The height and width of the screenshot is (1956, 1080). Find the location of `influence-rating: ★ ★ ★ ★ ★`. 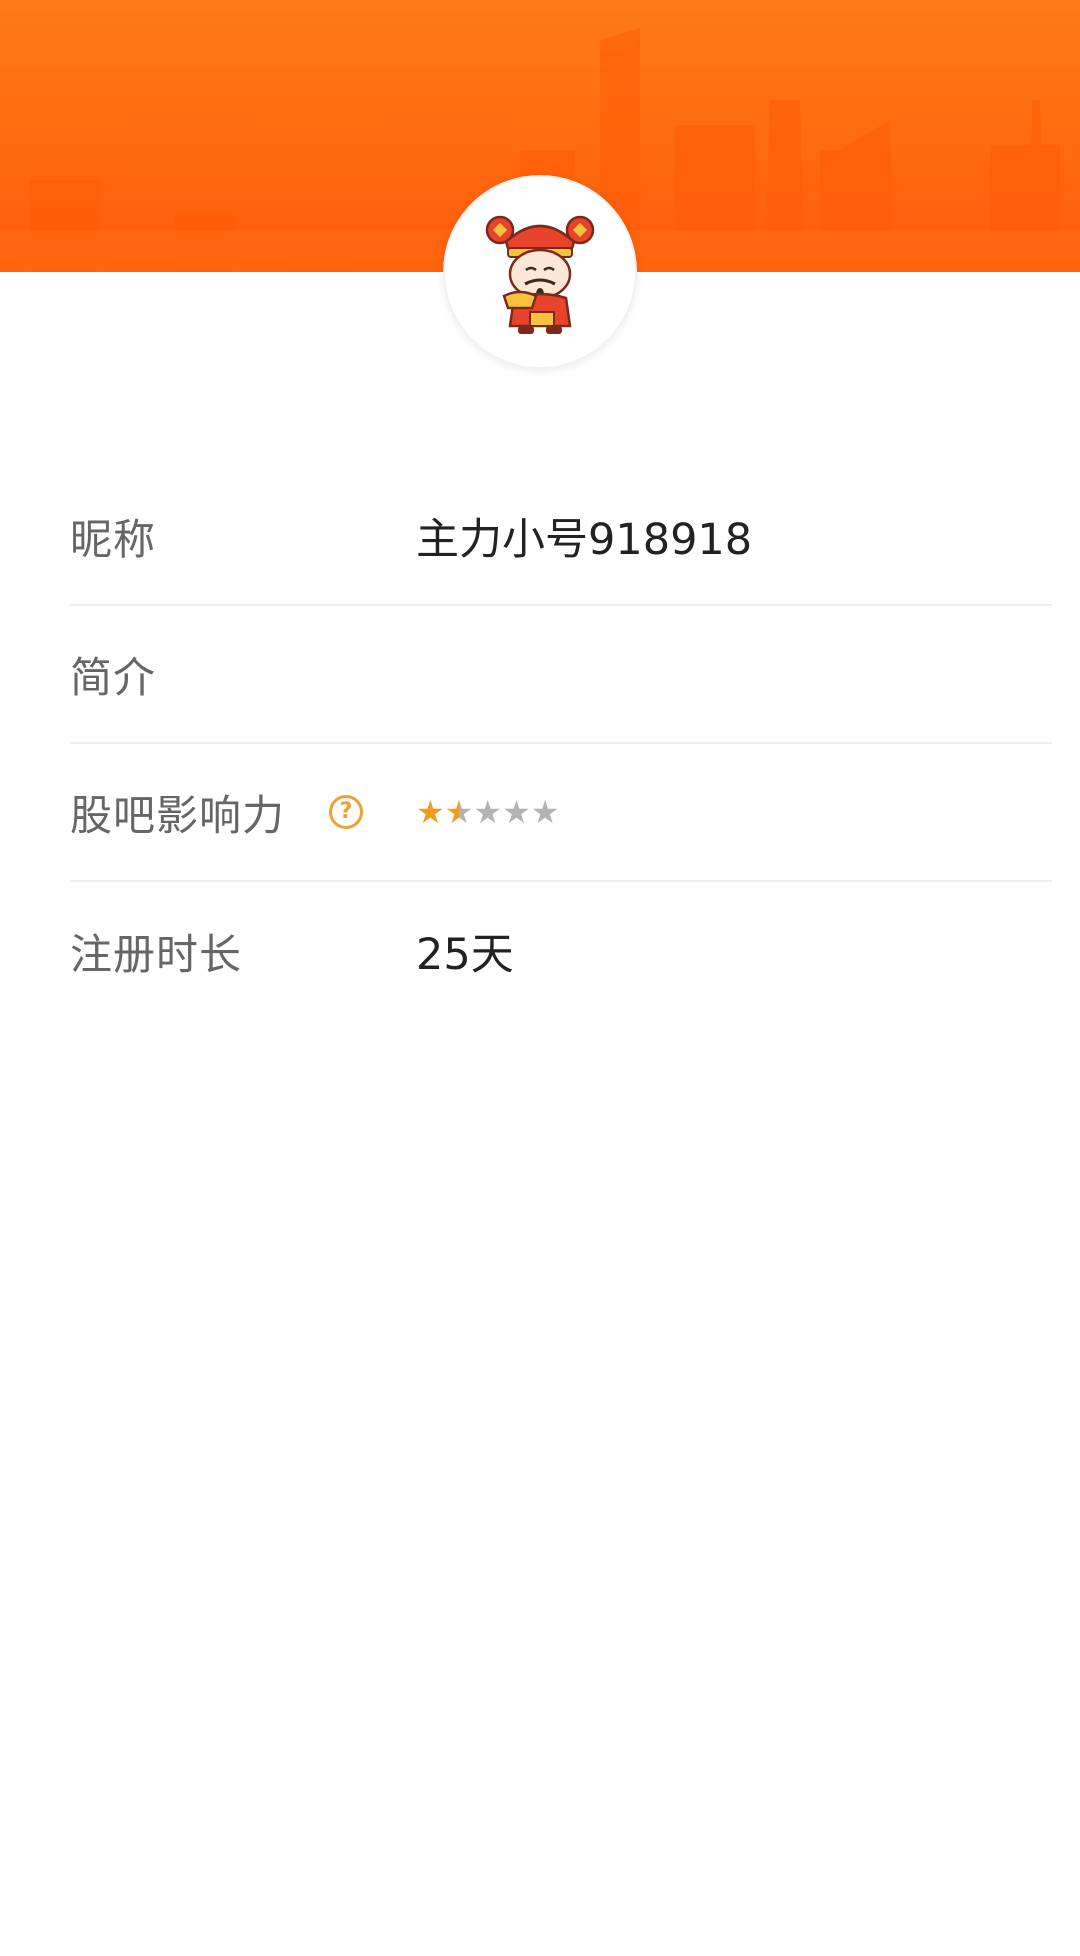

influence-rating: ★ ★ ★ ★ ★ is located at coordinates (487, 812).